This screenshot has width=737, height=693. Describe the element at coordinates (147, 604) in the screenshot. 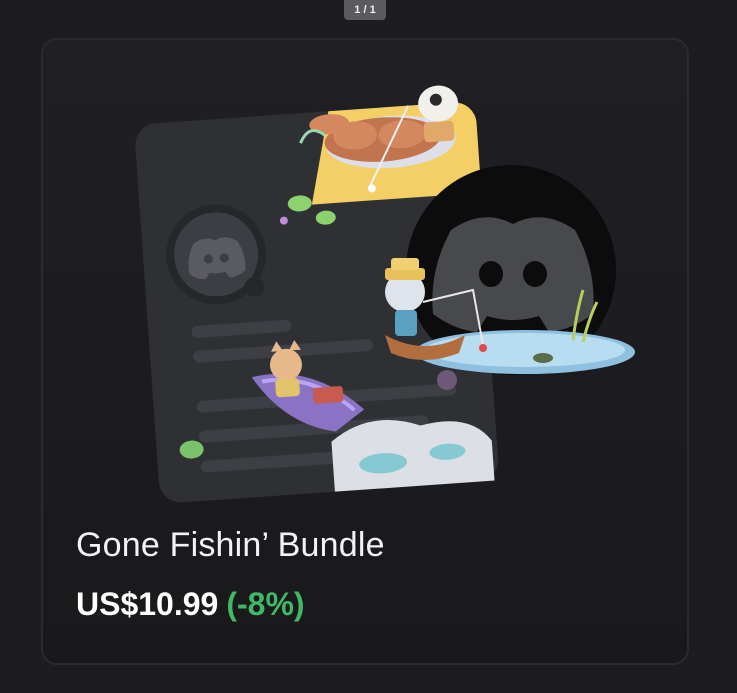

I see `bundle-price: US$10.99` at that location.